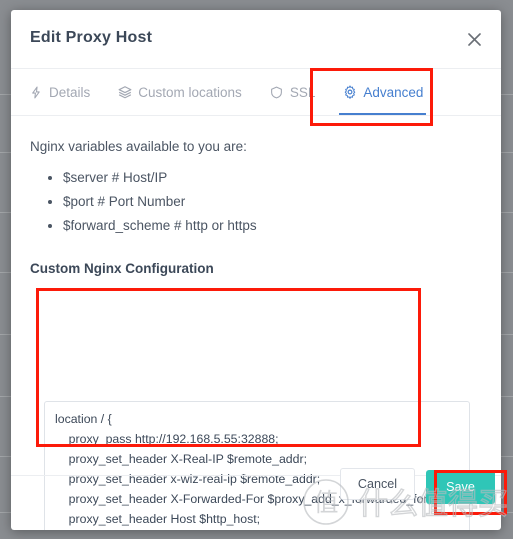  Describe the element at coordinates (272, 225) in the screenshot. I see `list-item: $forward_scheme # http or https` at that location.